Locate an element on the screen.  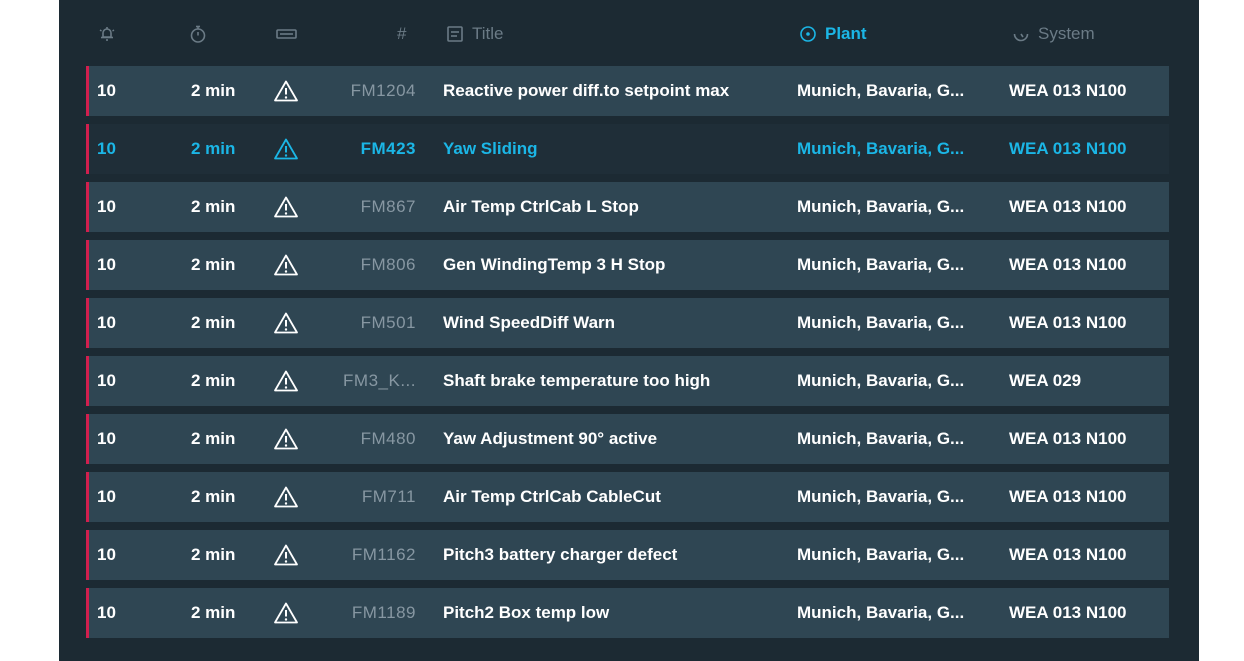
number-column-header: # is located at coordinates (401, 34).